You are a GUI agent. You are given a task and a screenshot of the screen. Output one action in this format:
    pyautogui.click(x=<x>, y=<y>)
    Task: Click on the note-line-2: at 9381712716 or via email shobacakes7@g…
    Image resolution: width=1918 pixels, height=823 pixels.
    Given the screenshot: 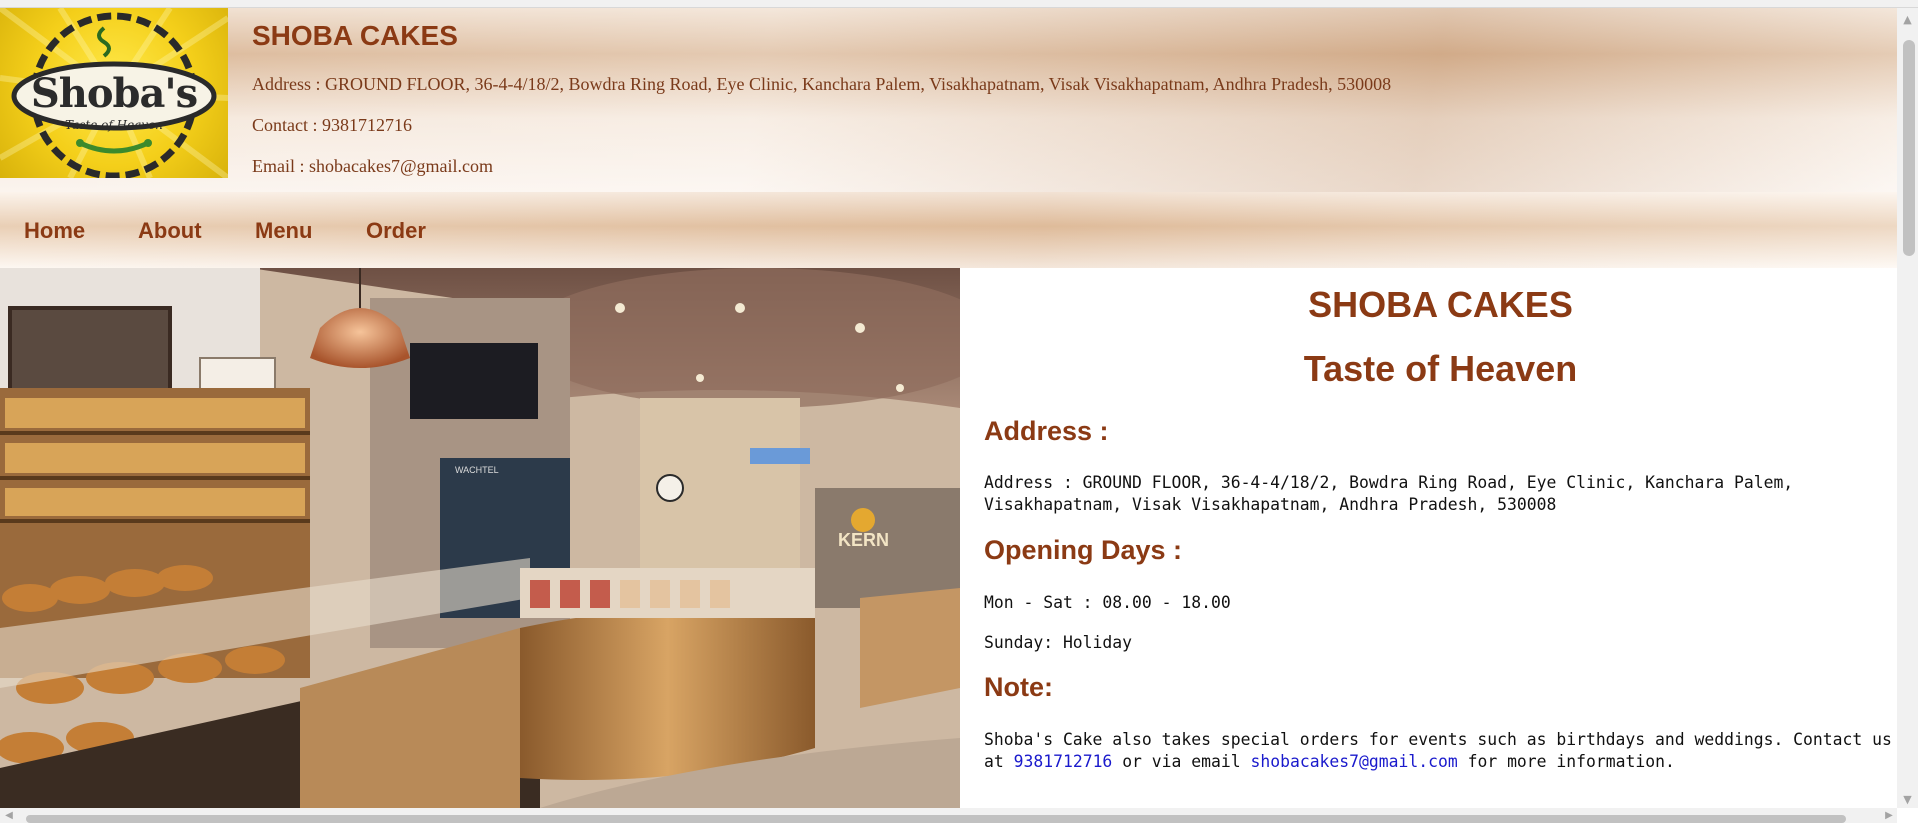 What is the action you would take?
    pyautogui.click(x=1440, y=762)
    